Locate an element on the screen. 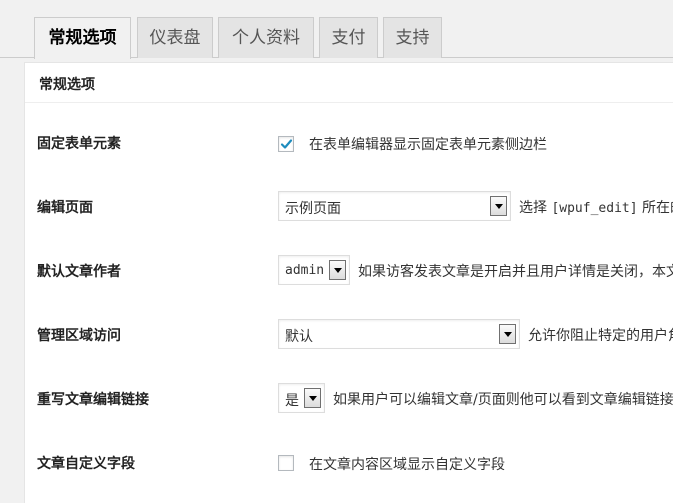 The image size is (673, 503). edit-page-value: 示例页面 is located at coordinates (313, 209).